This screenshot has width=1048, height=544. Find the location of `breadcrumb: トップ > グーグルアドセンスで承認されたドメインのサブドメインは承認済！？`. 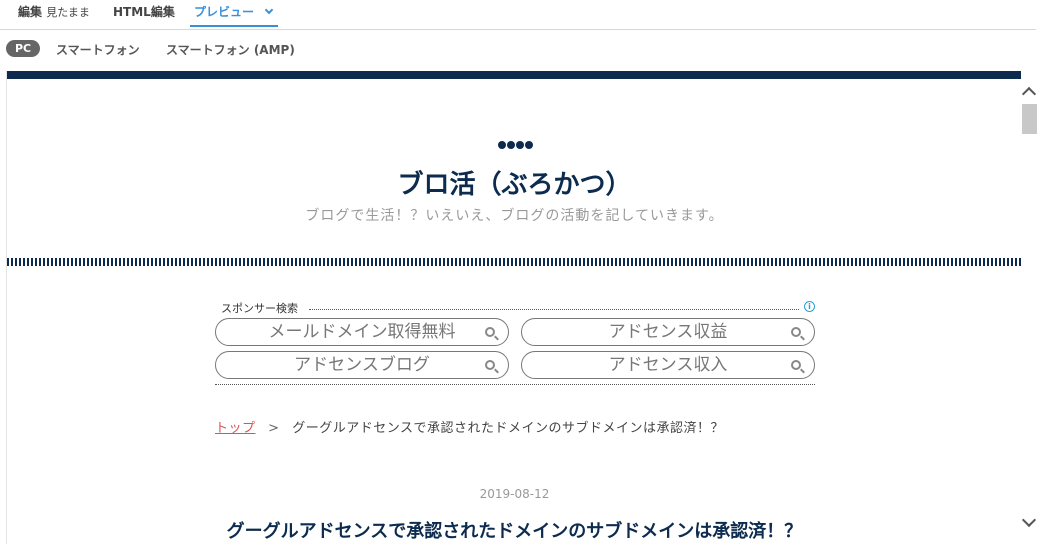

breadcrumb: トップ > グーグルアドセンスで承認されたドメインのサブドメインは承認済！？ is located at coordinates (469, 426).